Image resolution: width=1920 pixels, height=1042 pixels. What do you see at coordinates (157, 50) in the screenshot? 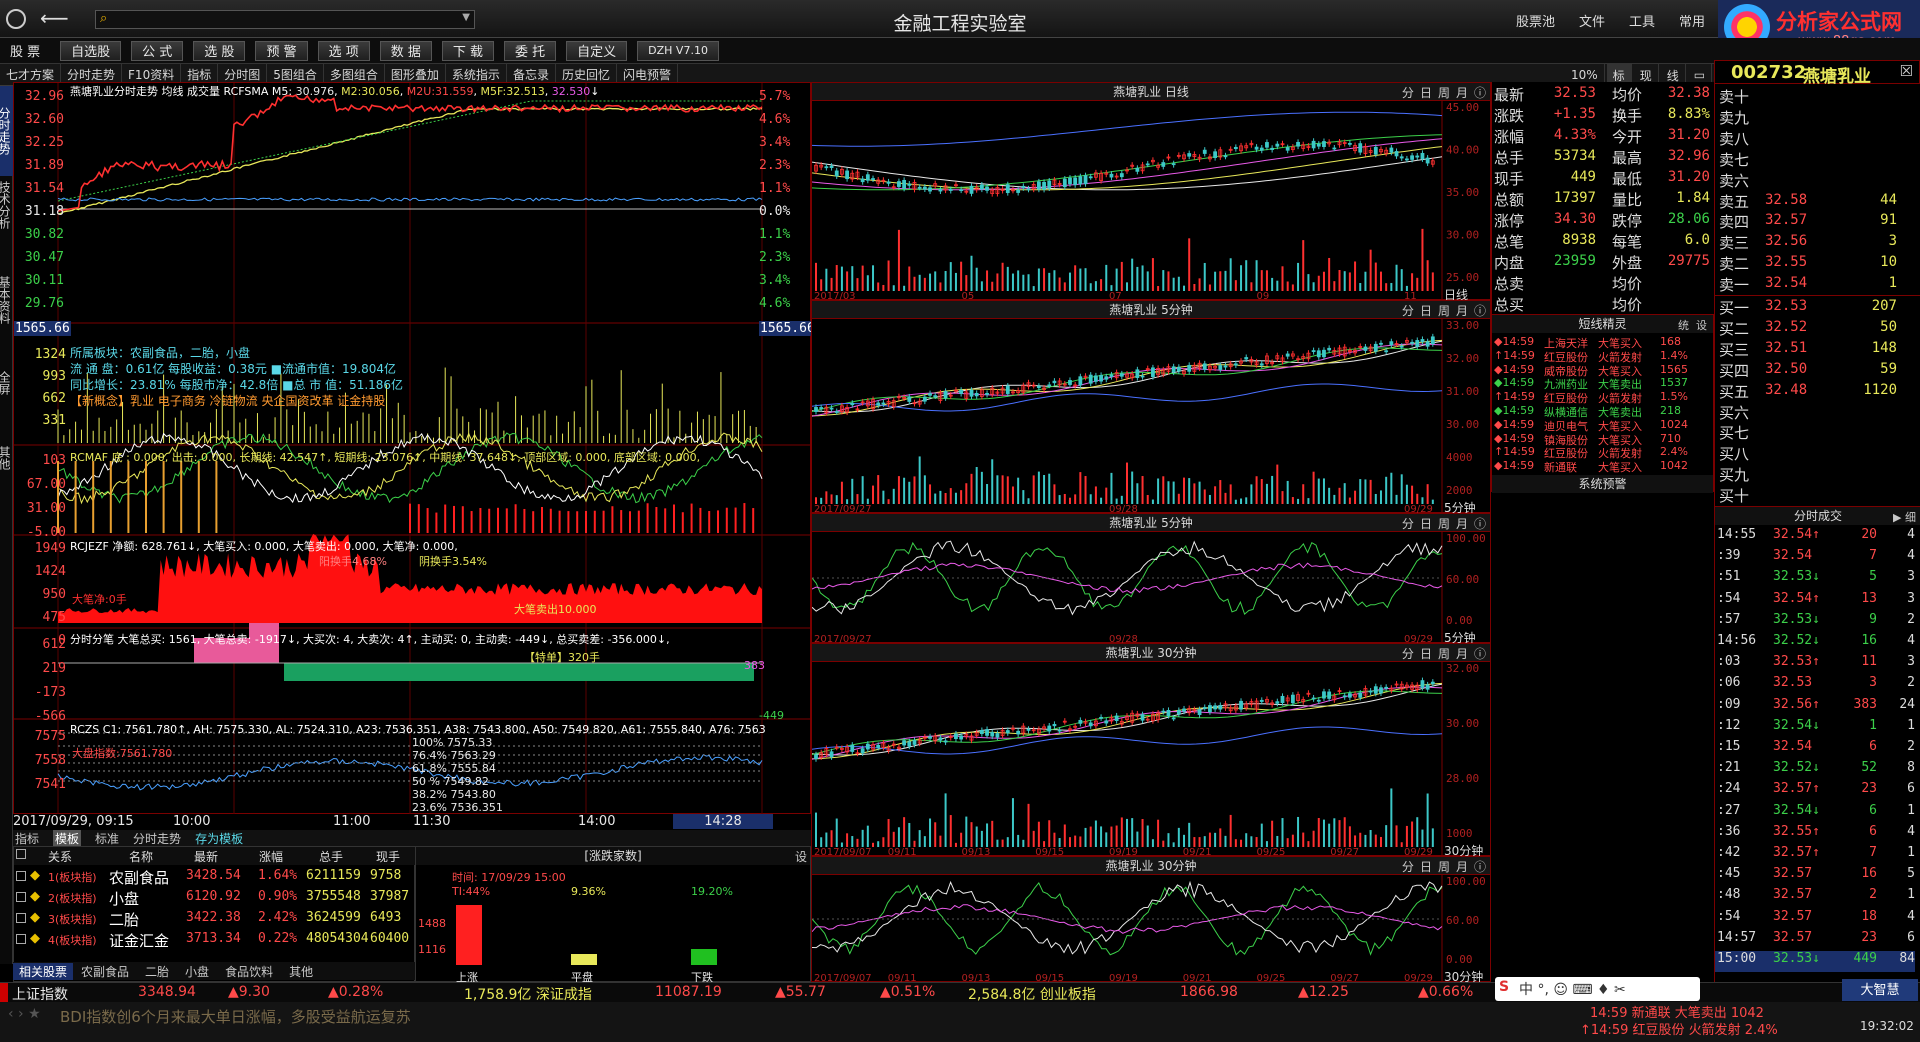
I see `menu-formula: 公 式` at bounding box center [157, 50].